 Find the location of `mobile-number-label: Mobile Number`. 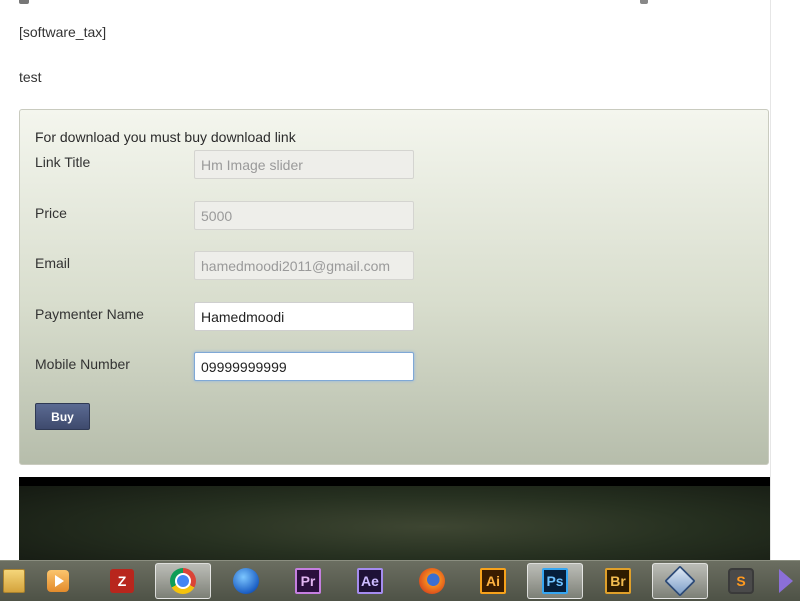

mobile-number-label: Mobile Number is located at coordinates (82, 364).